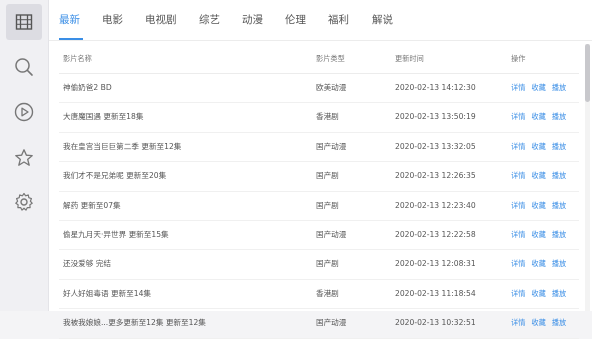 The height and width of the screenshot is (339, 592). I want to click on tab-welfare: 福利, so click(338, 20).